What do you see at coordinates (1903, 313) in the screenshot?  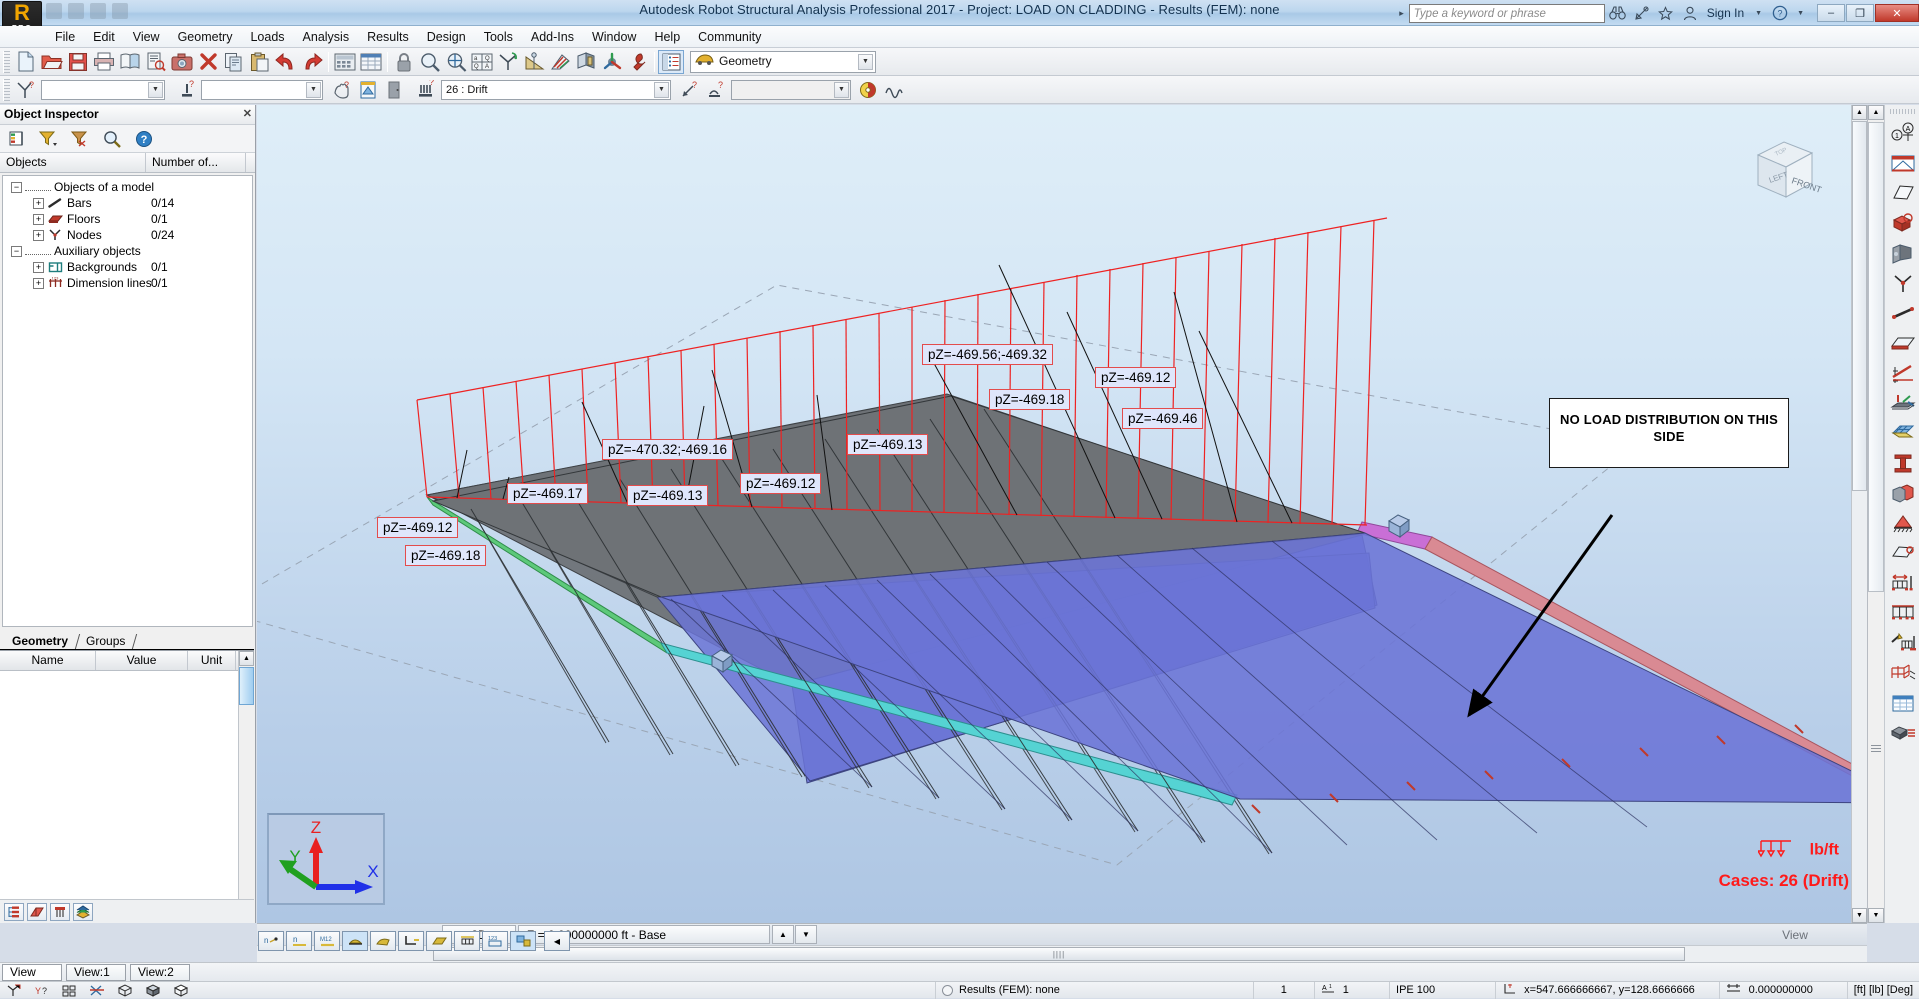 I see `bar-element-icon` at bounding box center [1903, 313].